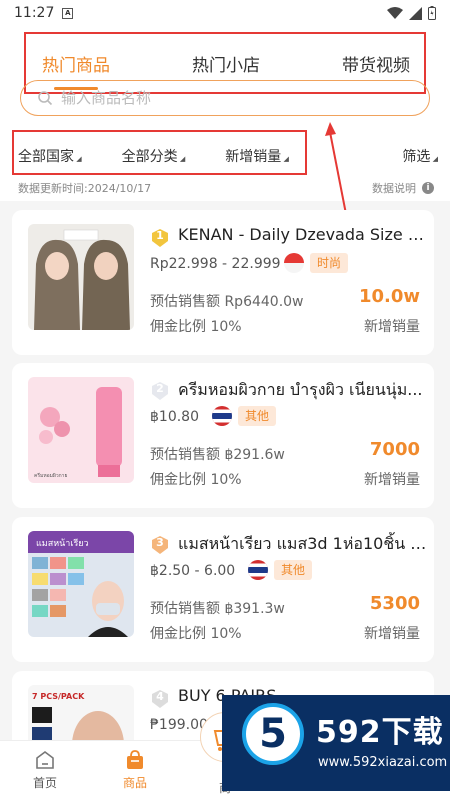 Image resolution: width=450 pixels, height=800 pixels. Describe the element at coordinates (76, 70) in the screenshot. I see `tab-hot-products: 热门商品` at that location.